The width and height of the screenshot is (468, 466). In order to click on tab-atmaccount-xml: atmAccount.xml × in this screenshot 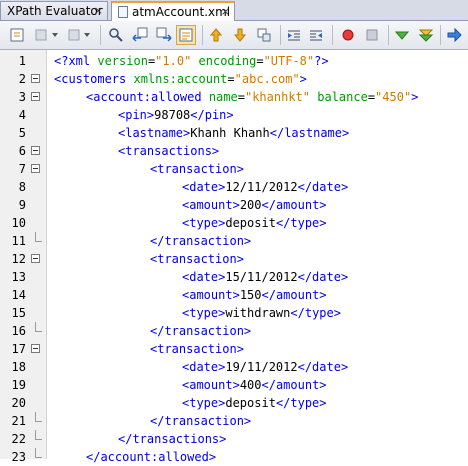, I will do `click(173, 11)`.